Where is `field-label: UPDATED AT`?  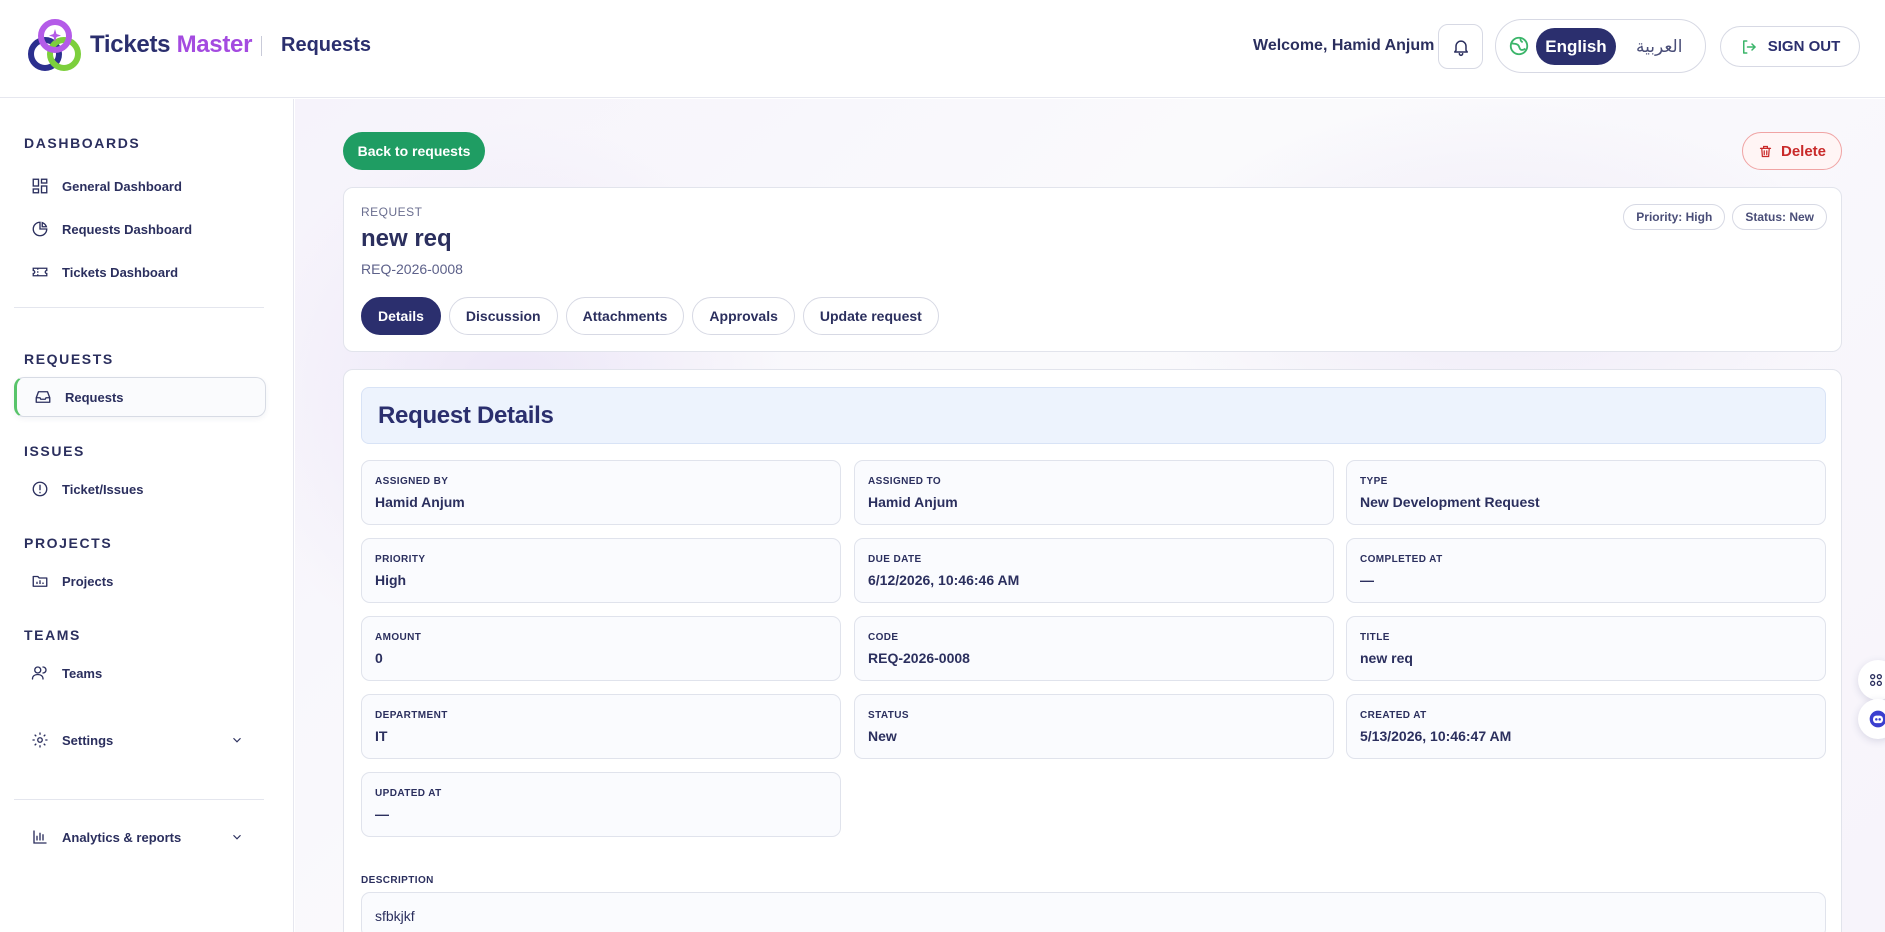
field-label: UPDATED AT is located at coordinates (408, 793).